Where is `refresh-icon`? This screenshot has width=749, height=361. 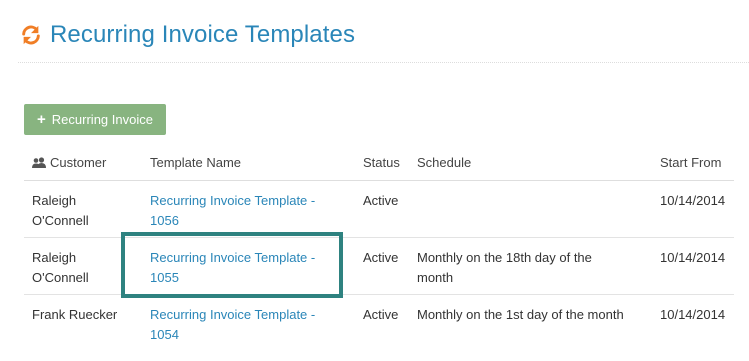 refresh-icon is located at coordinates (31, 35).